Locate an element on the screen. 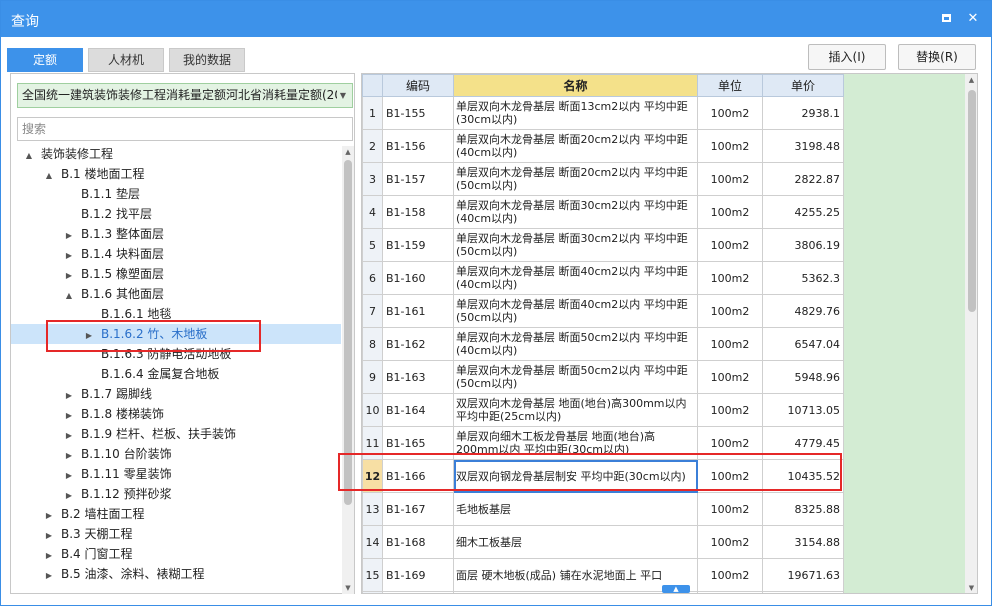  cell-code: B1-158 is located at coordinates (418, 212).